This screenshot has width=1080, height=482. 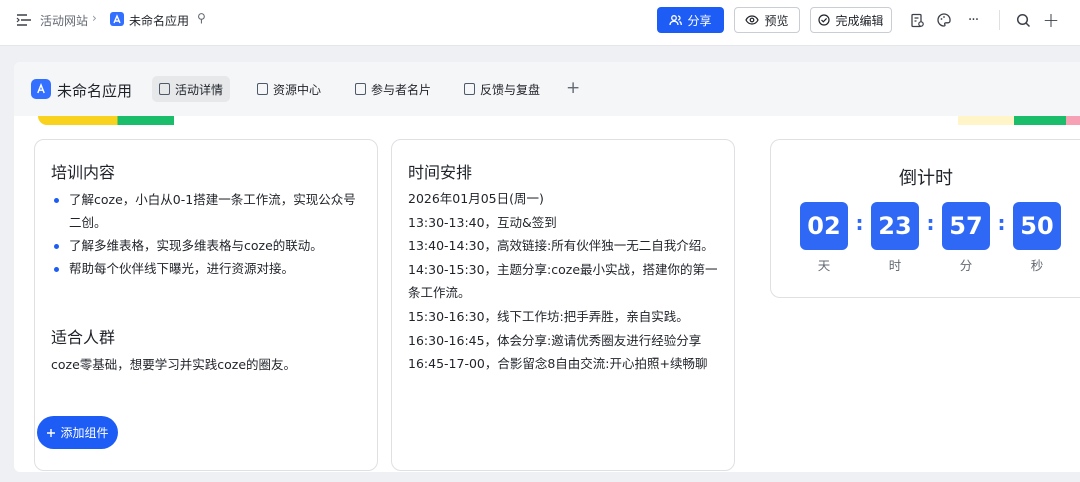 I want to click on preview-label: 预览, so click(x=776, y=20).